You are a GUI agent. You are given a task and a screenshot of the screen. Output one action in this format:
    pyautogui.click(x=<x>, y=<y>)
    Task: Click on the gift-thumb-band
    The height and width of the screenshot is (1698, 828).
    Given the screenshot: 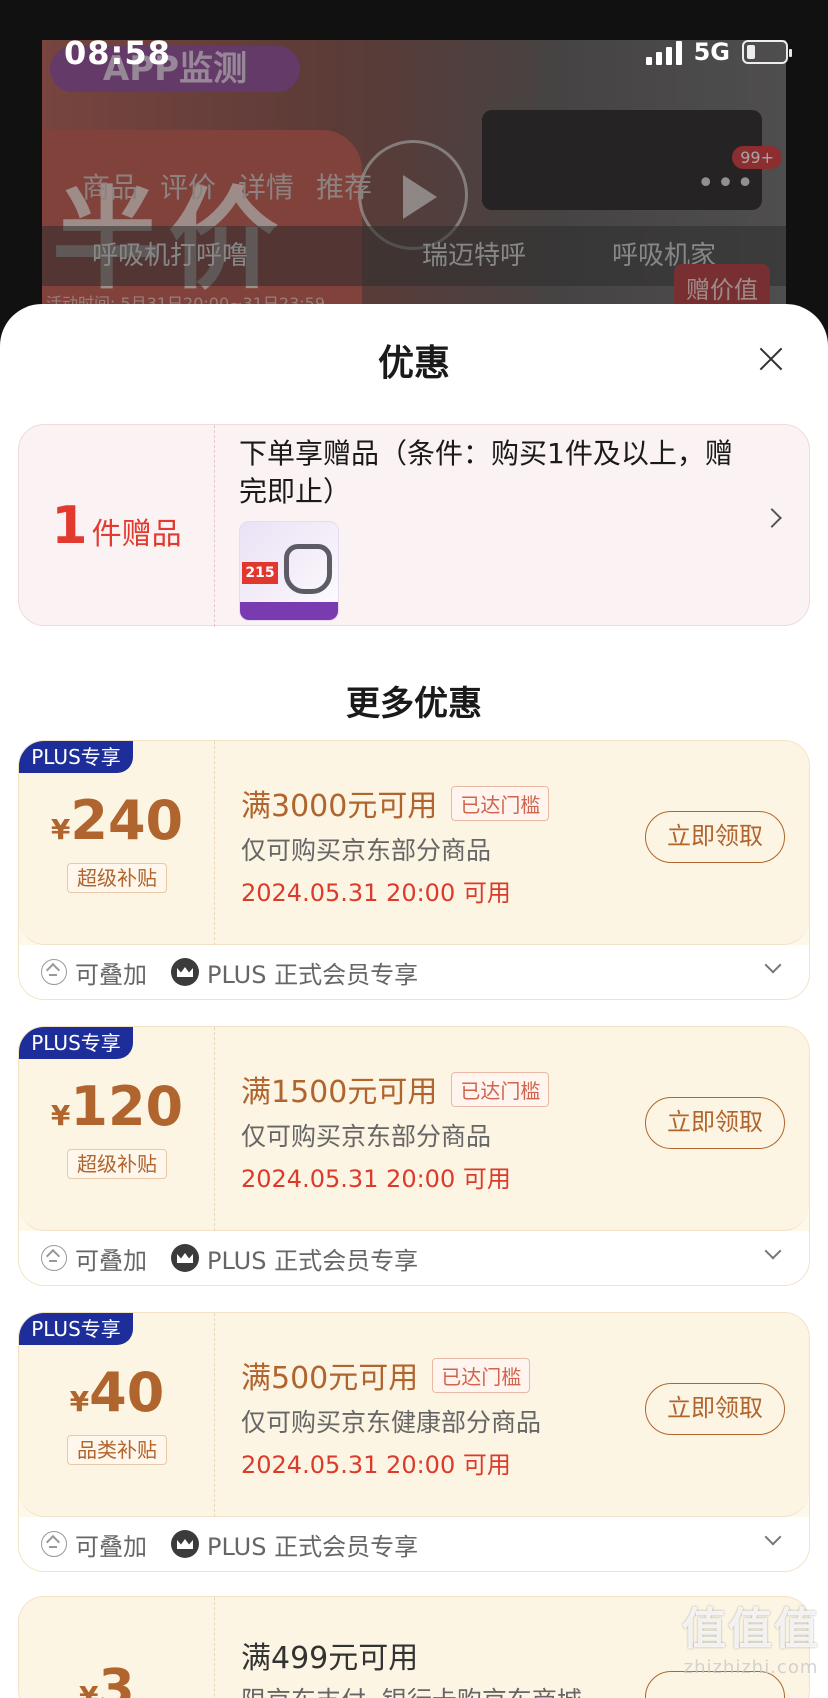 What is the action you would take?
    pyautogui.click(x=289, y=611)
    